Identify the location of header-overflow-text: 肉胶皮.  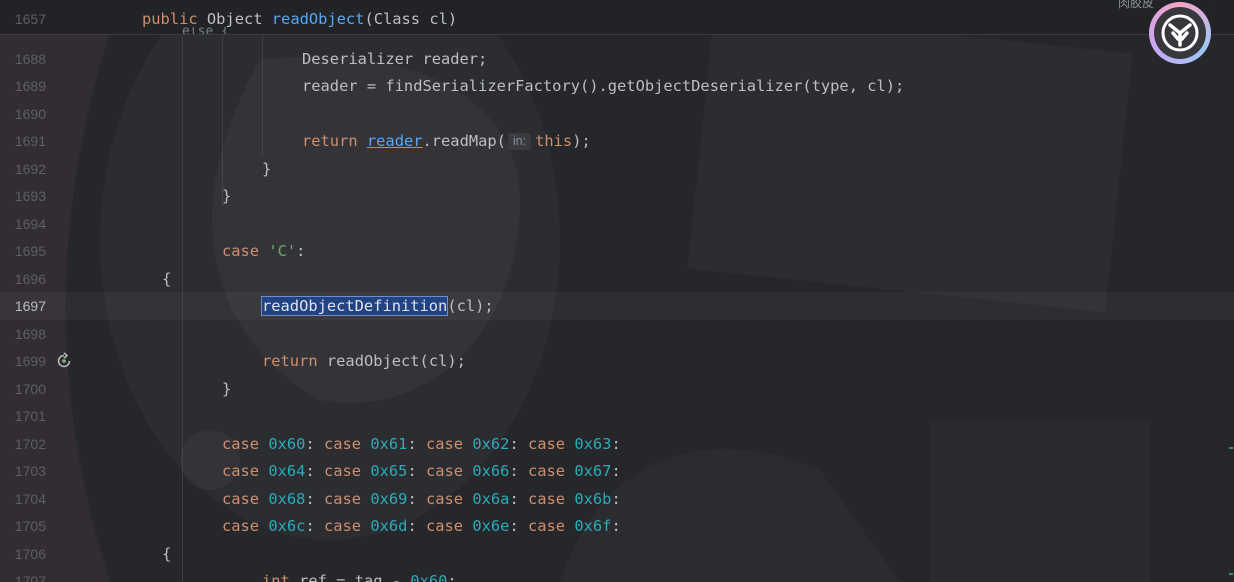
(1136, 5).